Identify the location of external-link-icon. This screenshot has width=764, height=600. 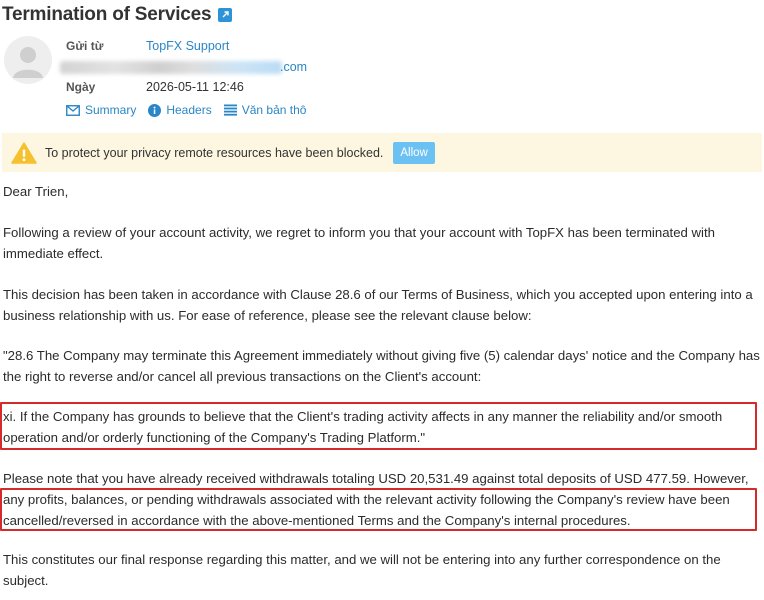
(225, 15).